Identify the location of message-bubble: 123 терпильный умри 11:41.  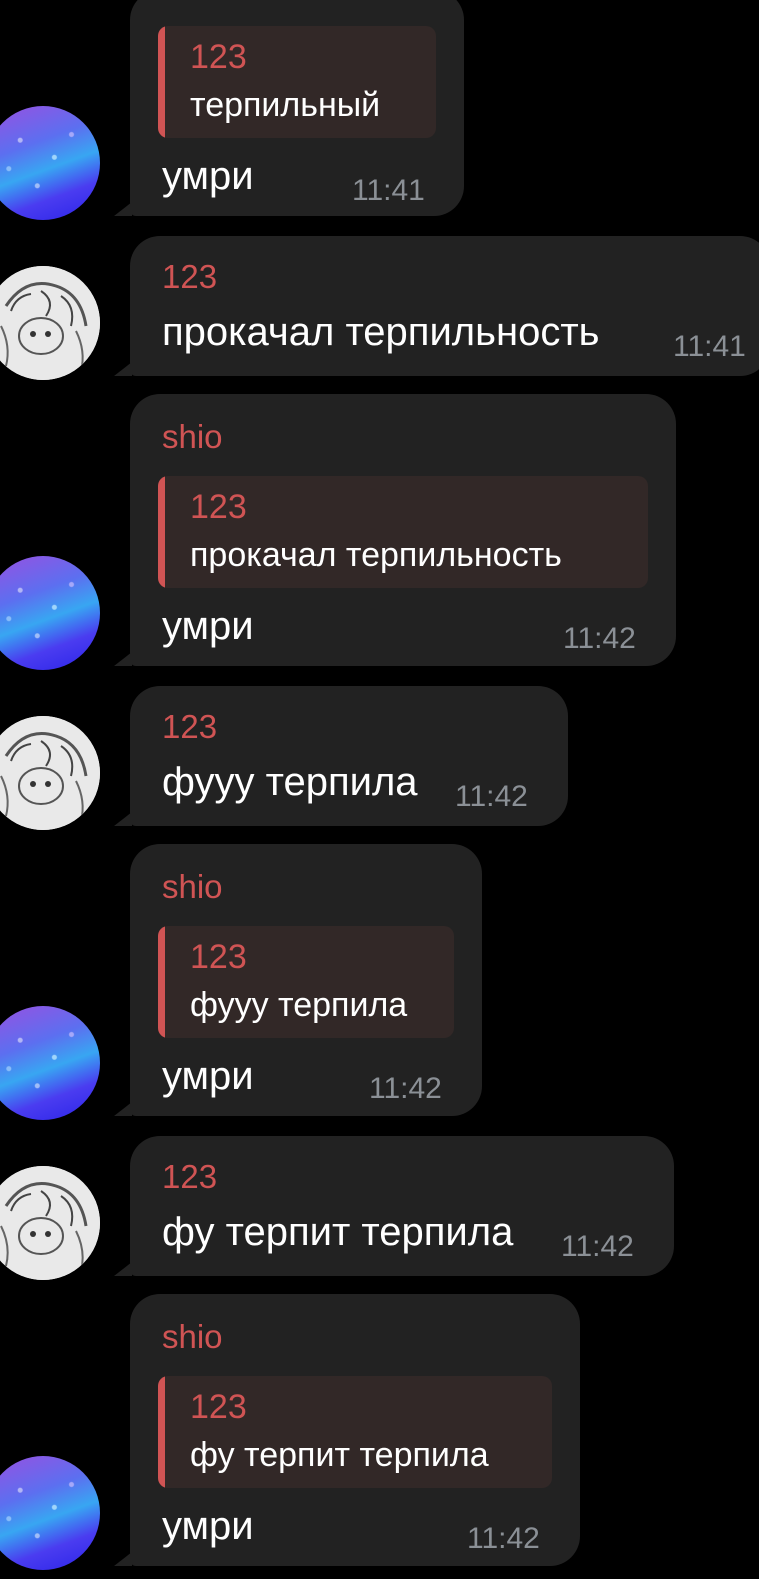
(289, 108).